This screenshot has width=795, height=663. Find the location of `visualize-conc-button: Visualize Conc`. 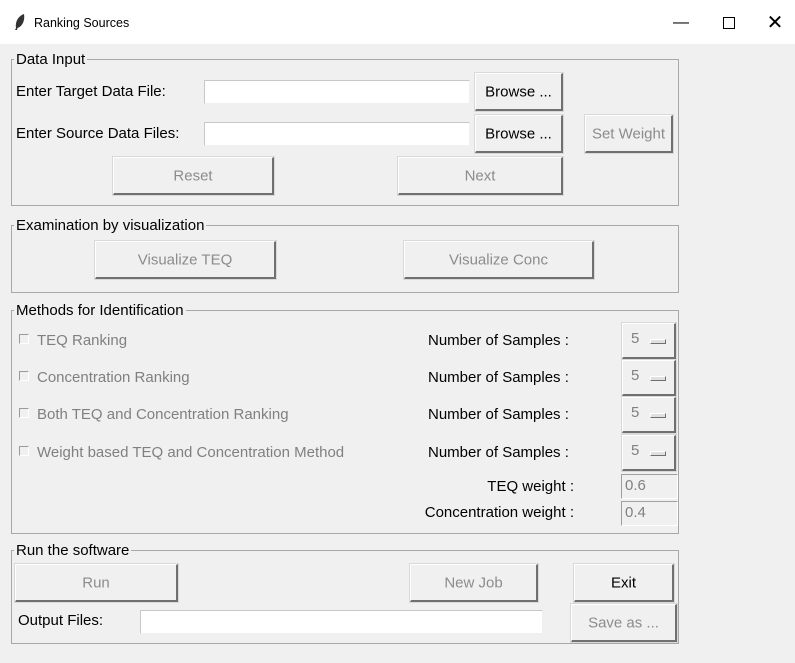

visualize-conc-button: Visualize Conc is located at coordinates (499, 260).